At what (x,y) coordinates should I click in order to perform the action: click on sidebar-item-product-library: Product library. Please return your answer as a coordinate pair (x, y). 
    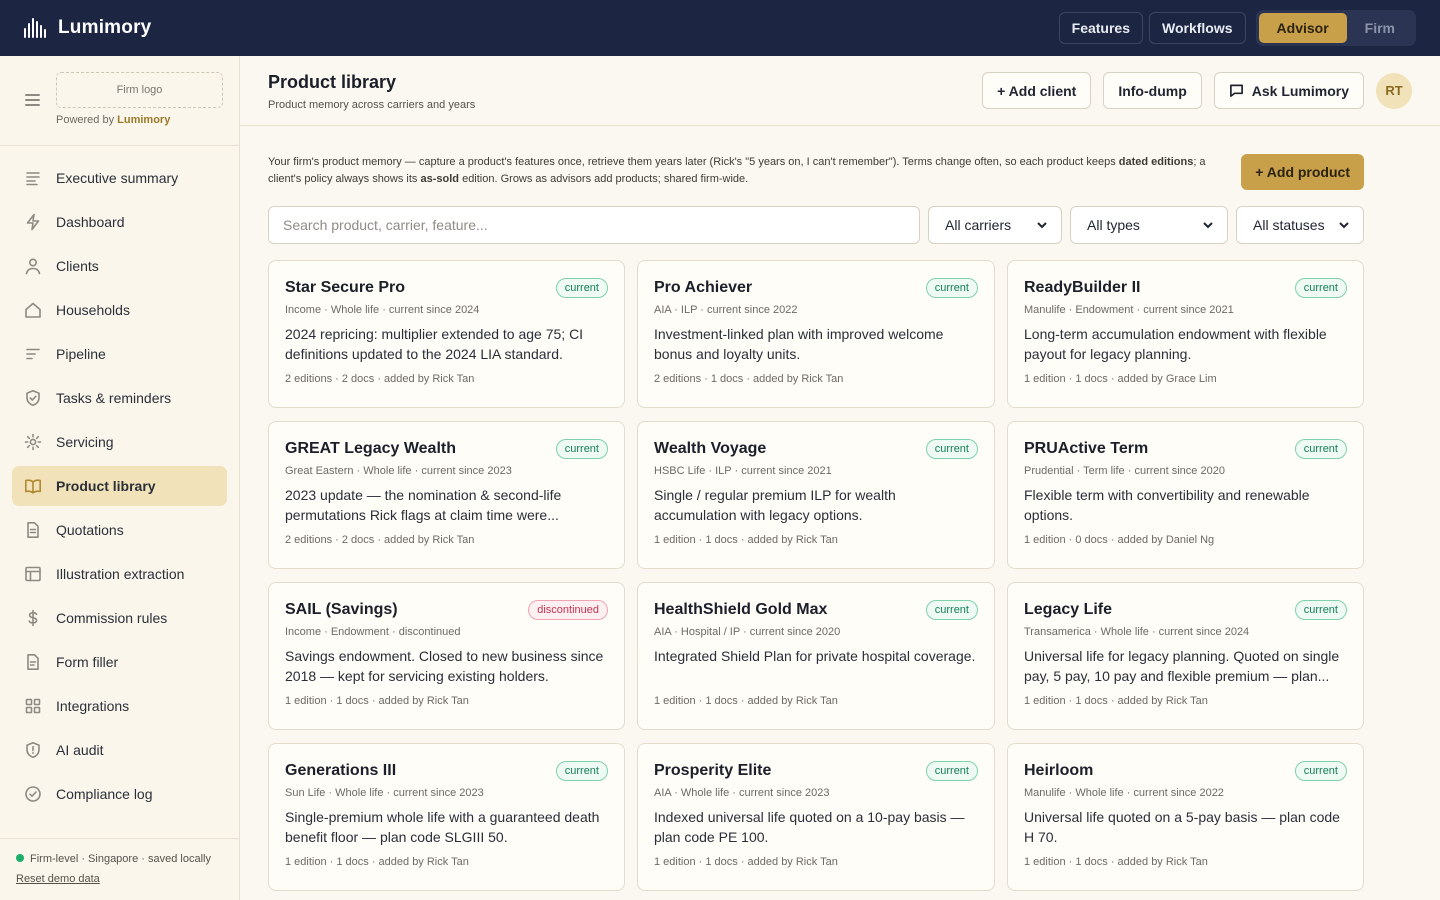
    Looking at the image, I should click on (119, 486).